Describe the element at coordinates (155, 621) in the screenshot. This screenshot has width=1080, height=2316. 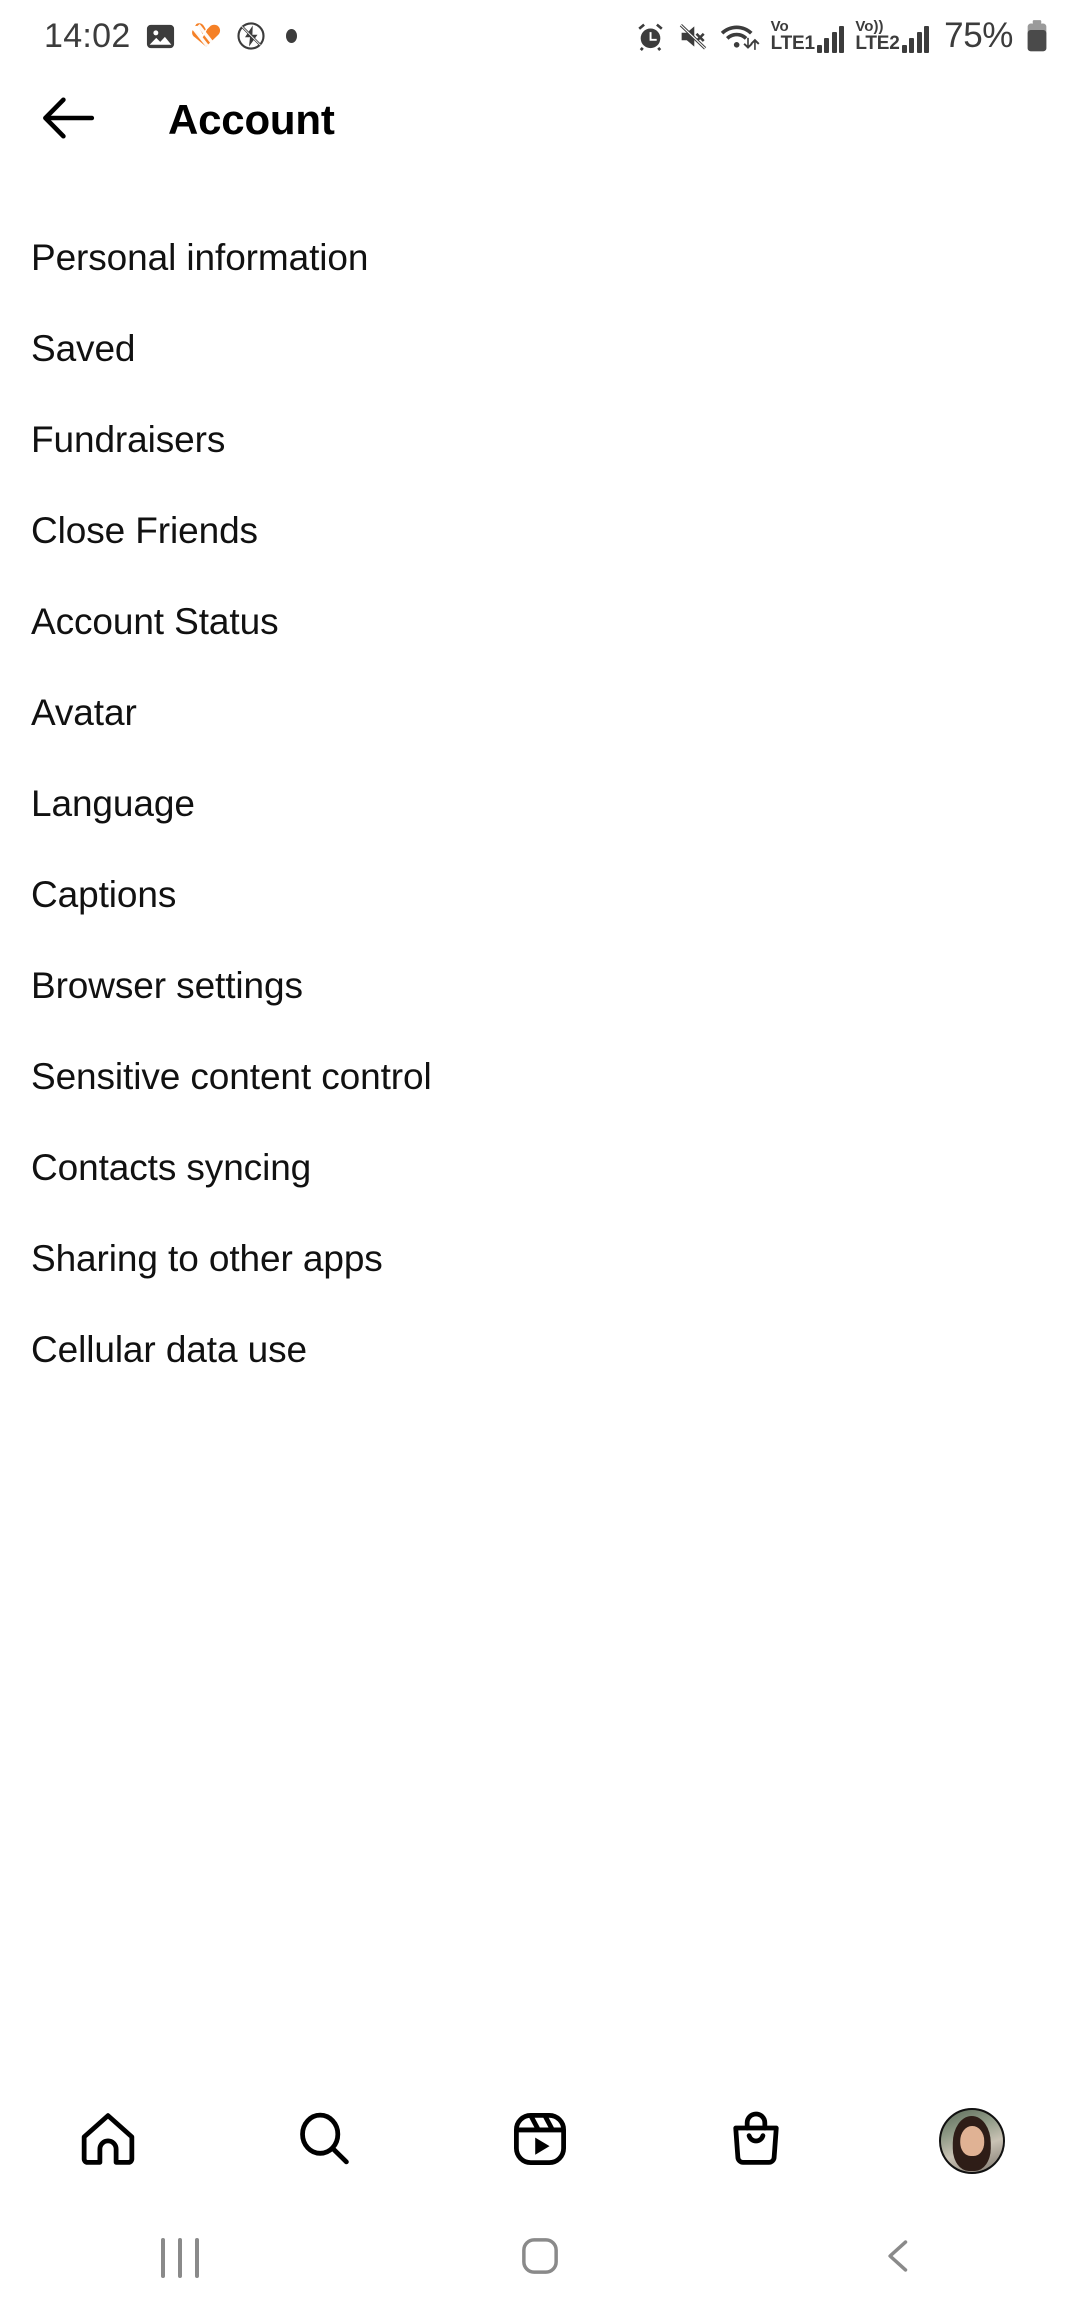
I see `list-item-label: Account Status` at that location.